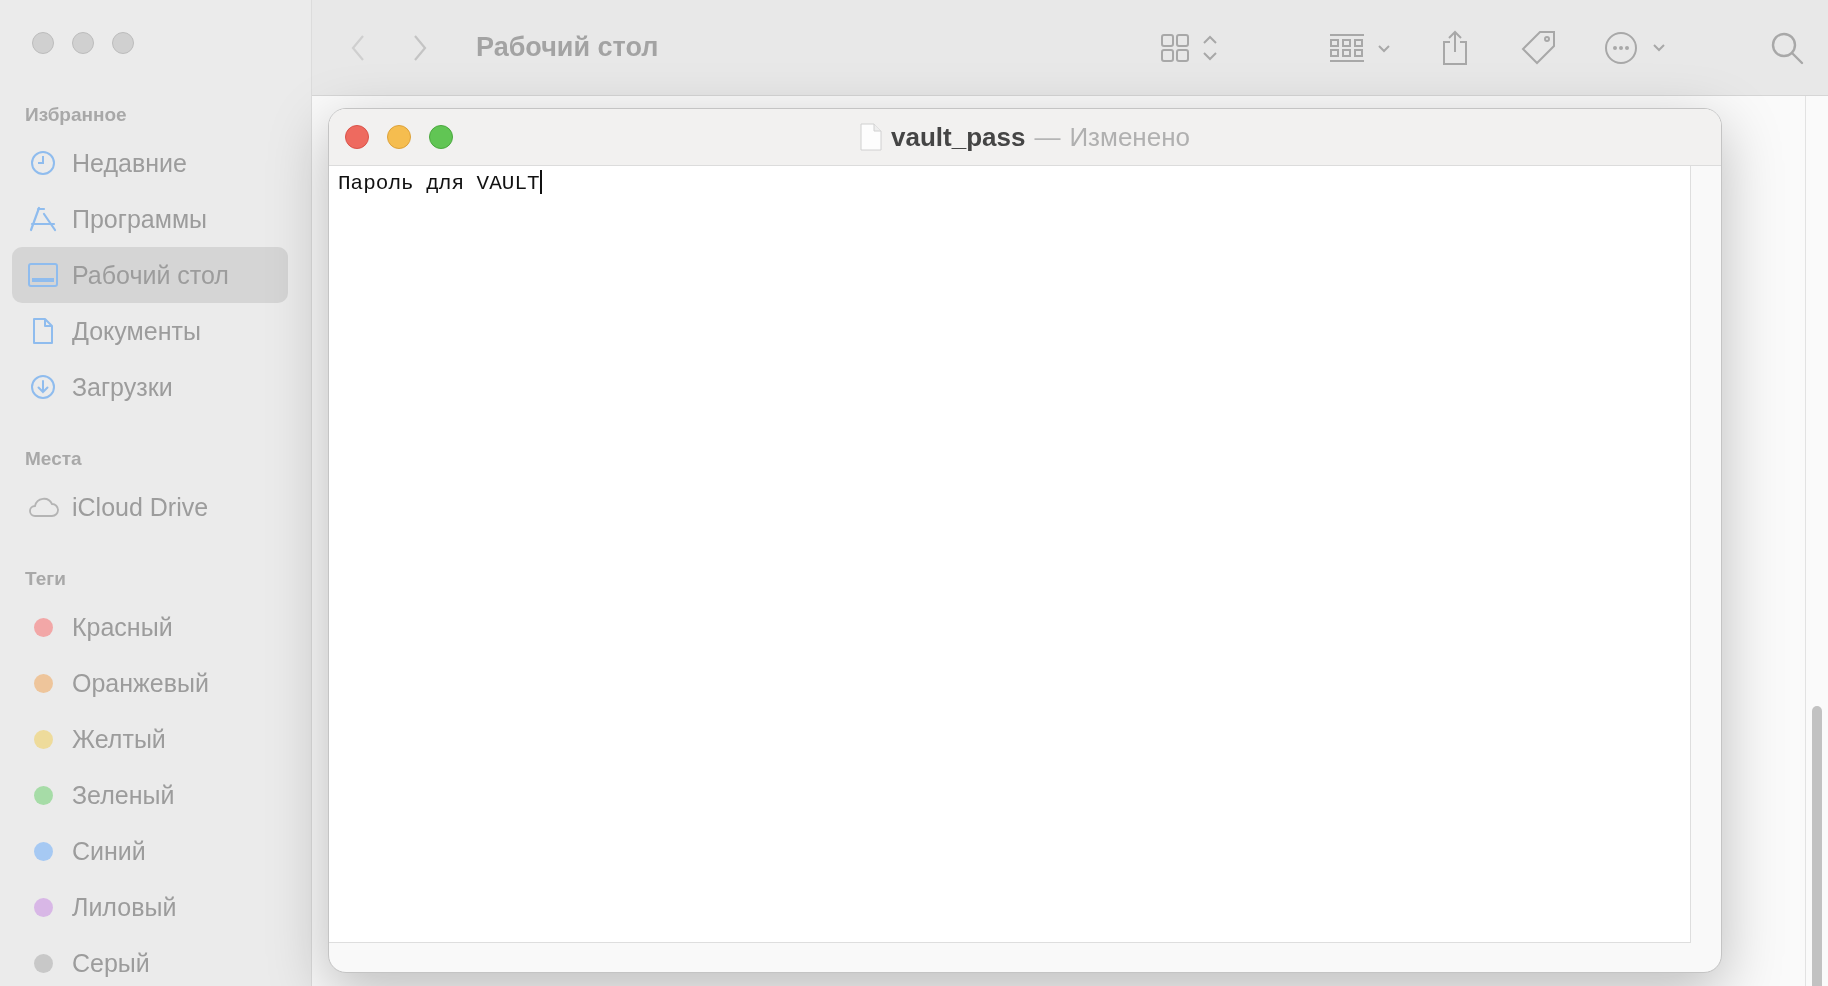 Image resolution: width=1828 pixels, height=986 pixels. I want to click on document-text: Пароль для VAULT, so click(439, 184).